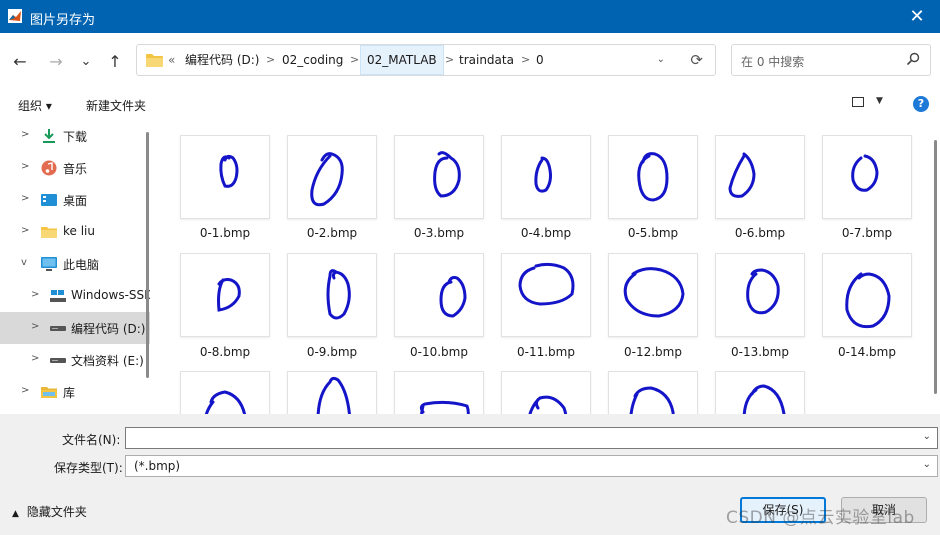  I want to click on close-button: ✕, so click(917, 16).